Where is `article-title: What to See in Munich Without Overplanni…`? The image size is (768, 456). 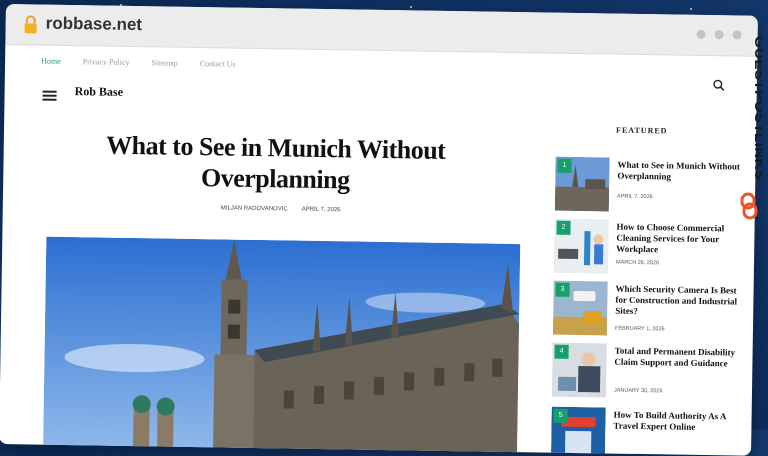 article-title: What to See in Munich Without Overplanni… is located at coordinates (275, 162).